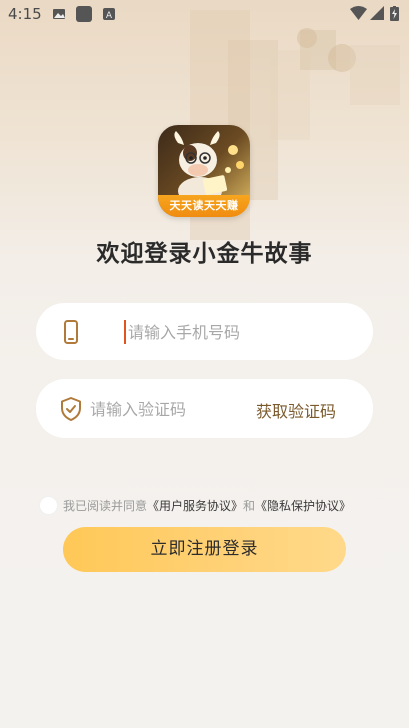 This screenshot has width=409, height=728. I want to click on shield-check-icon, so click(71, 409).